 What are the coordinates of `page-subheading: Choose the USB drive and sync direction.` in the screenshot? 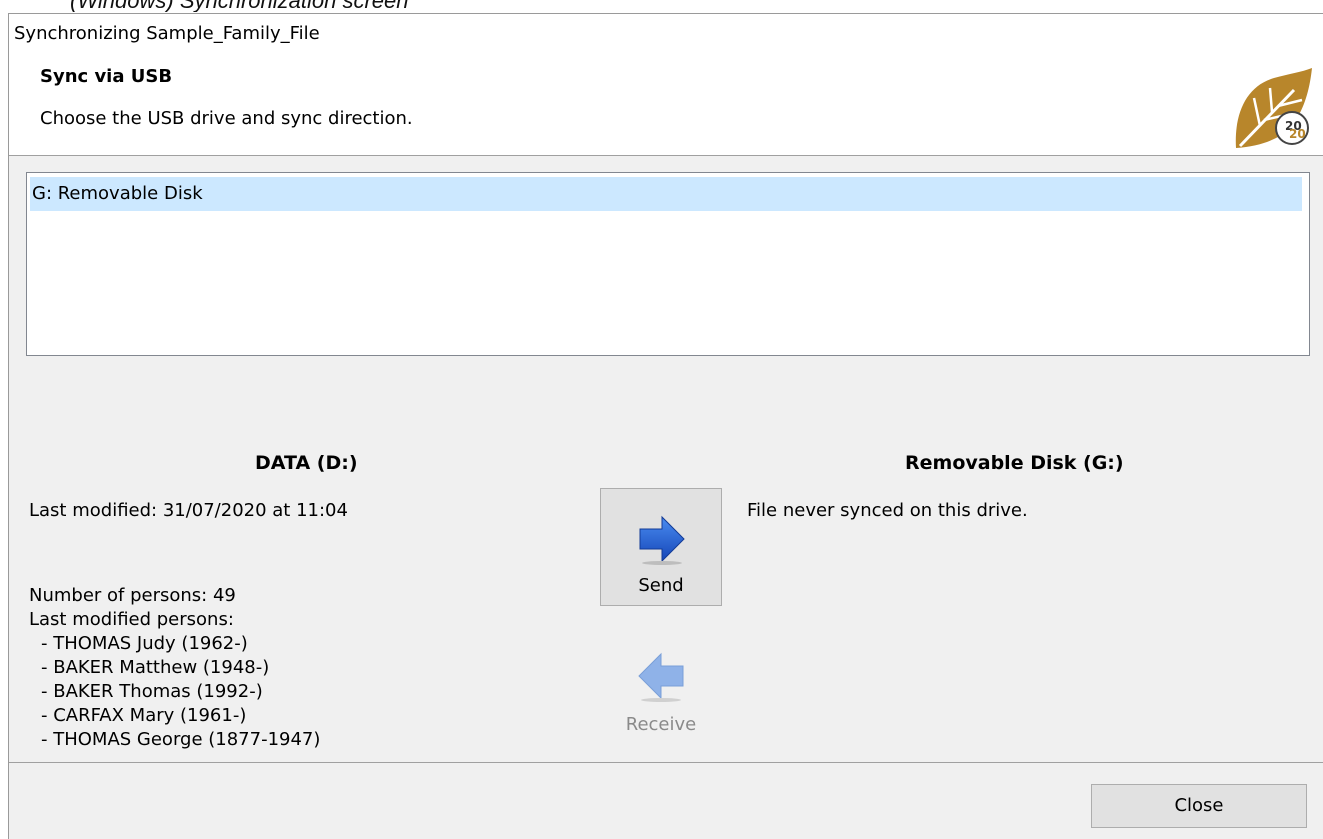 It's located at (226, 118).